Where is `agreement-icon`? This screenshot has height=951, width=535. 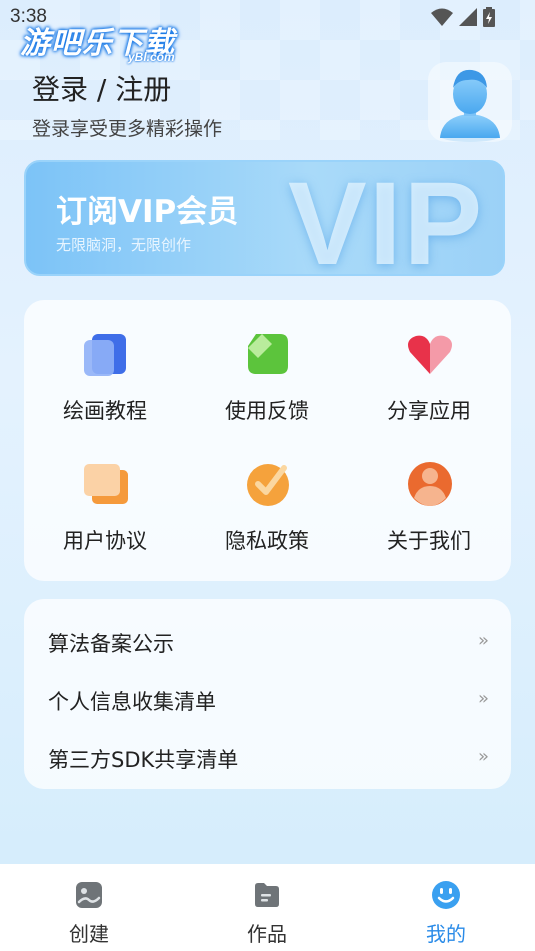 agreement-icon is located at coordinates (106, 484).